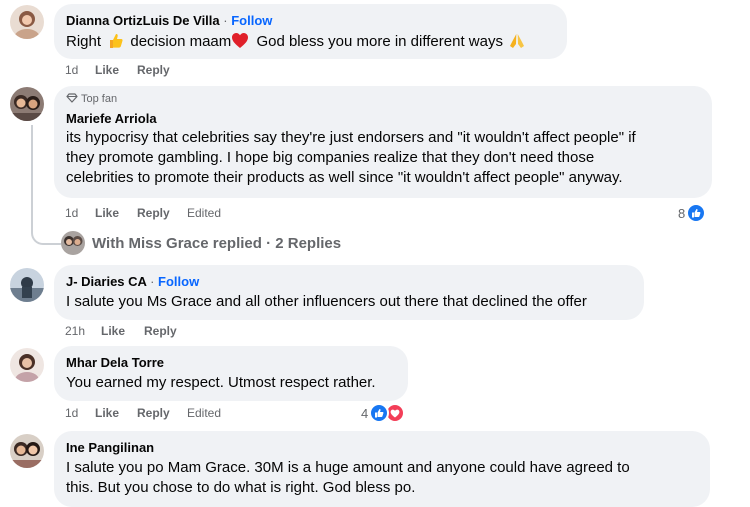 The width and height of the screenshot is (750, 507). What do you see at coordinates (240, 43) in the screenshot?
I see `red-heart-emoji-icon` at bounding box center [240, 43].